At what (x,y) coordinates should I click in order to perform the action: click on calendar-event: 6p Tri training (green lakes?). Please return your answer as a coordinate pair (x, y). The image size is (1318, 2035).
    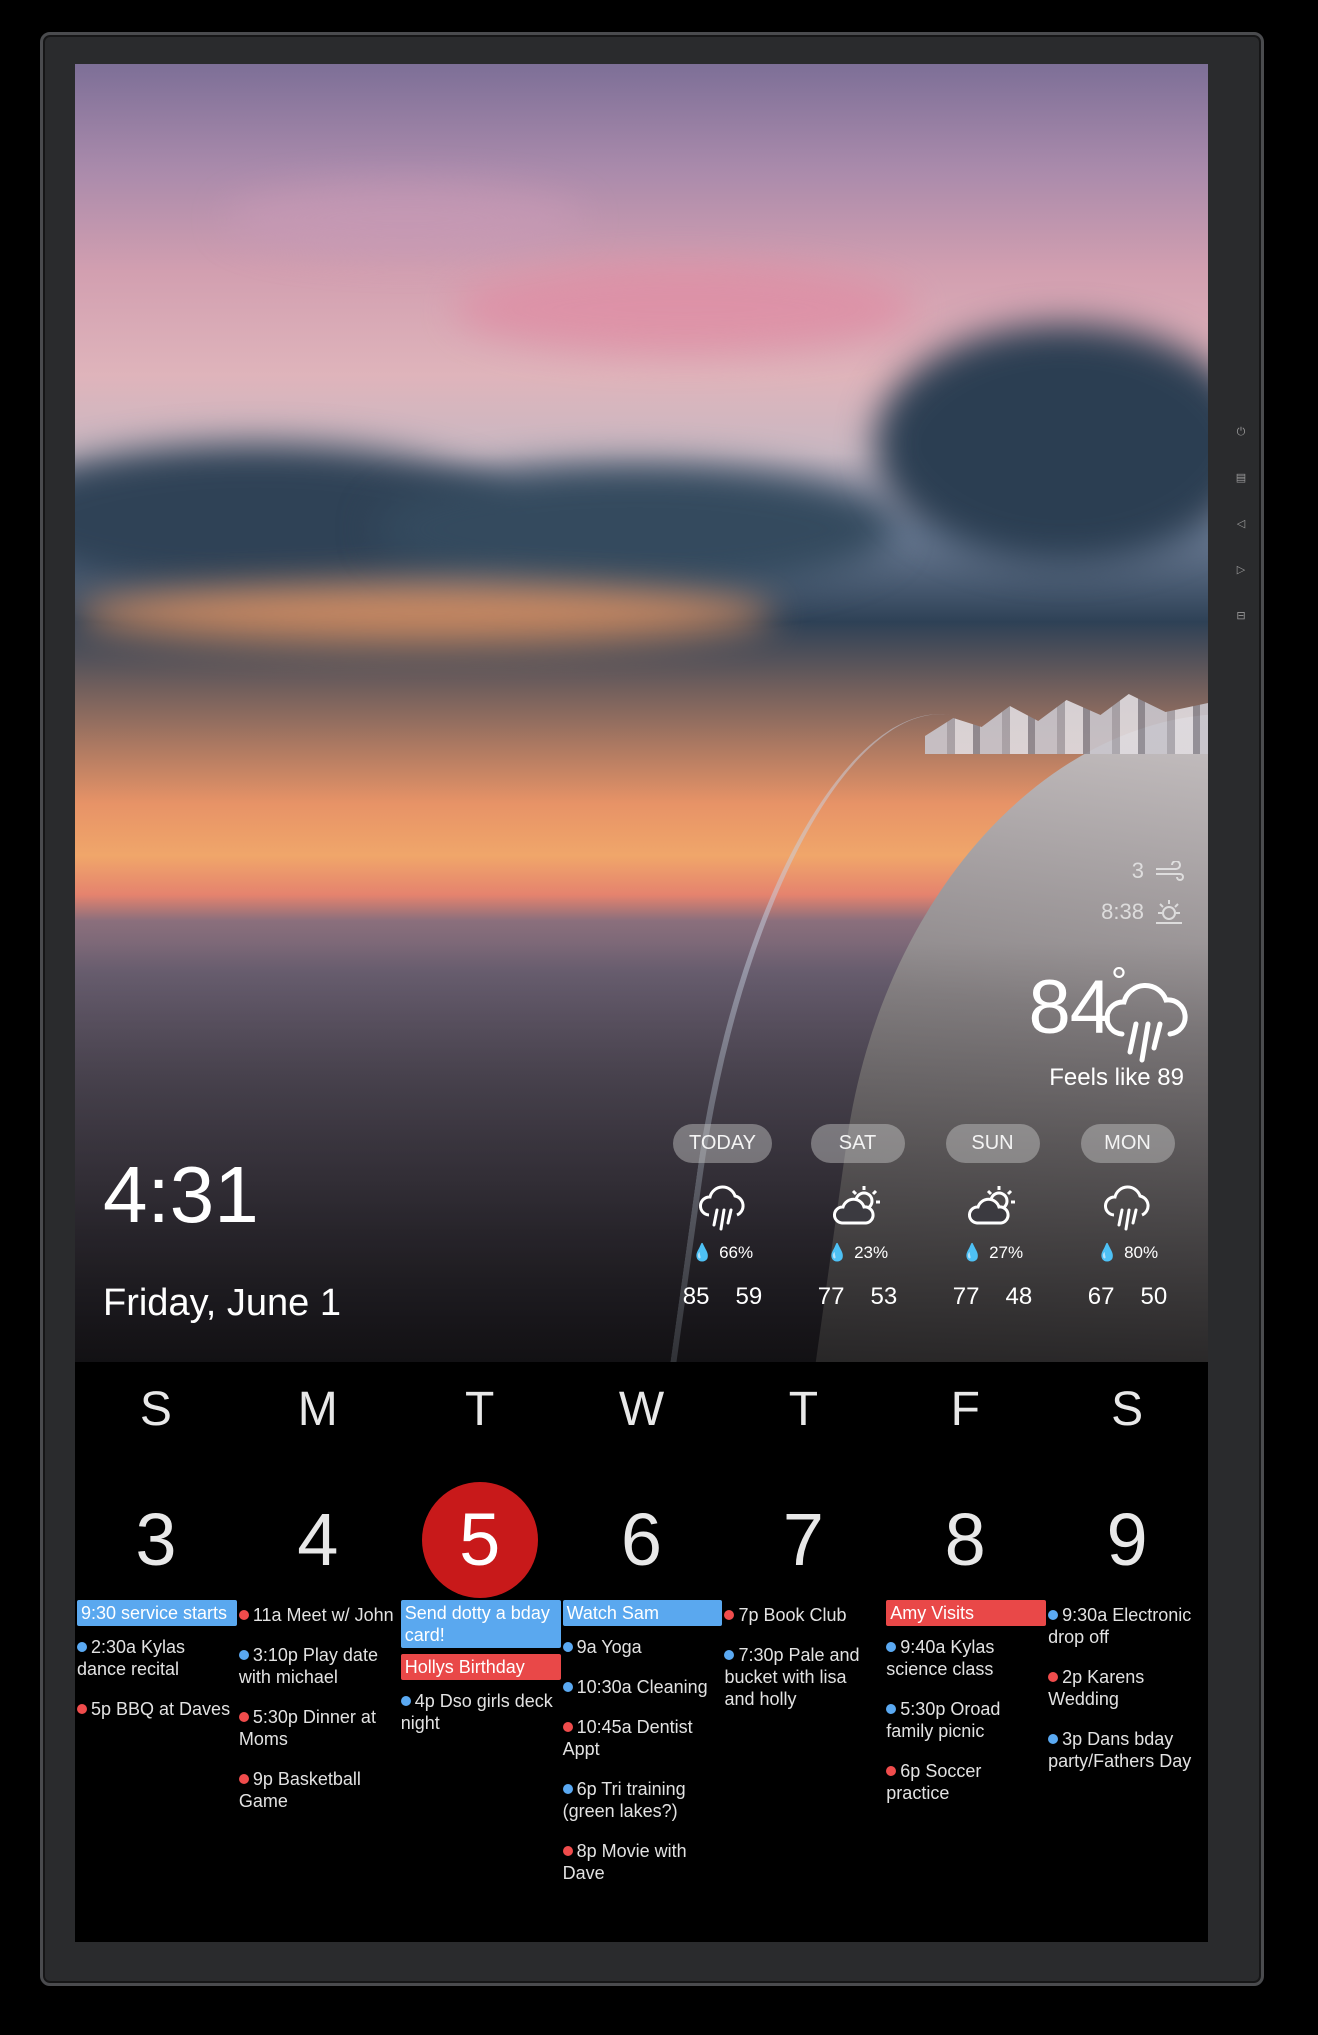
    Looking at the image, I should click on (642, 1800).